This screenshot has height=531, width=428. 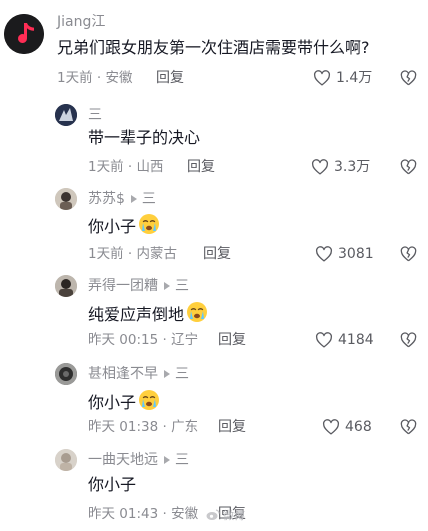 What do you see at coordinates (81, 22) in the screenshot?
I see `comment-author: Jiang江` at bounding box center [81, 22].